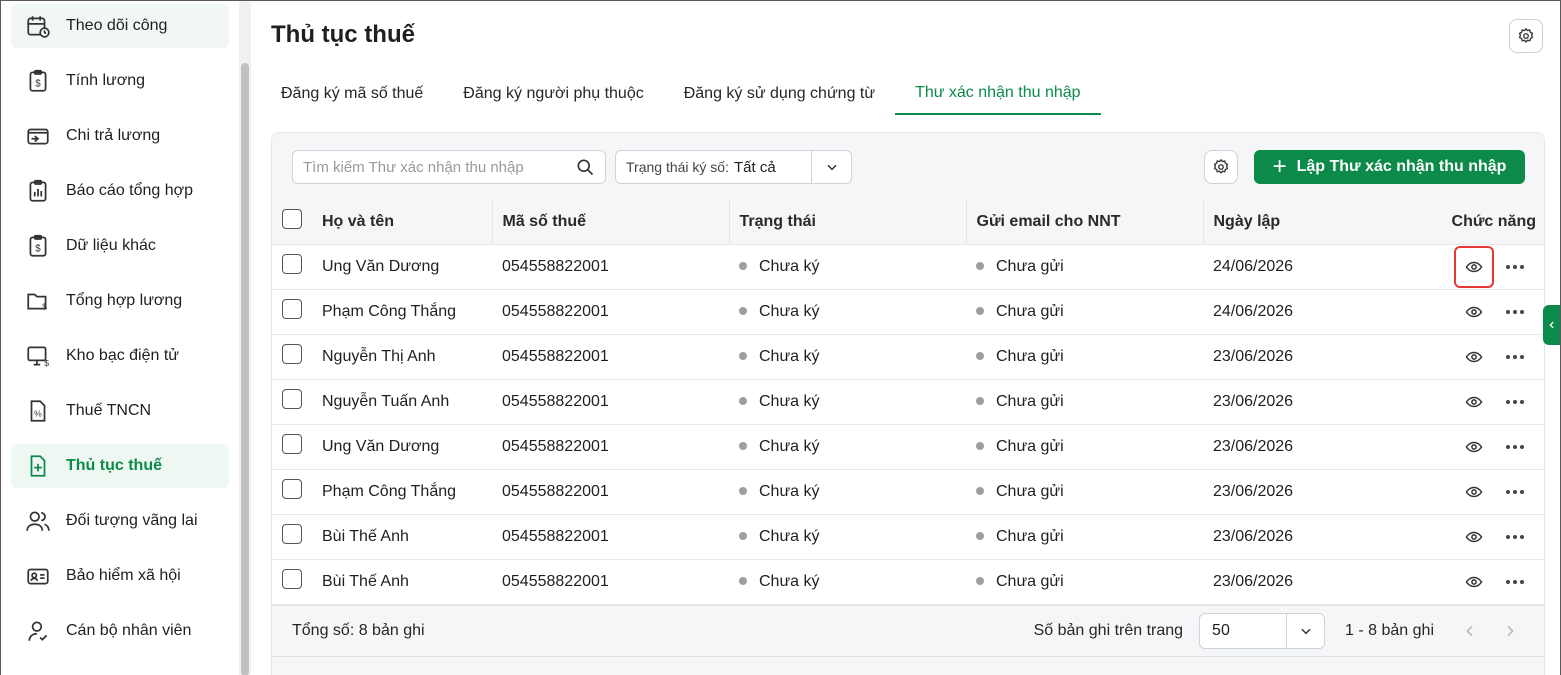  I want to click on cell-tax-code: 054558822001, so click(610, 402).